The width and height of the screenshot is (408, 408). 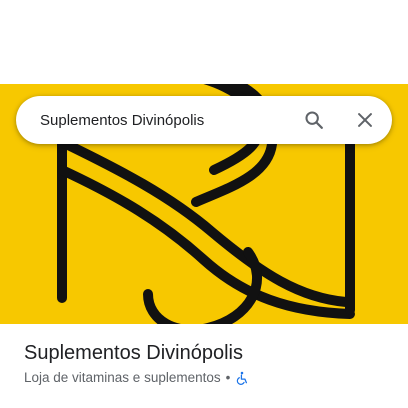 I want to click on close-button, so click(x=365, y=120).